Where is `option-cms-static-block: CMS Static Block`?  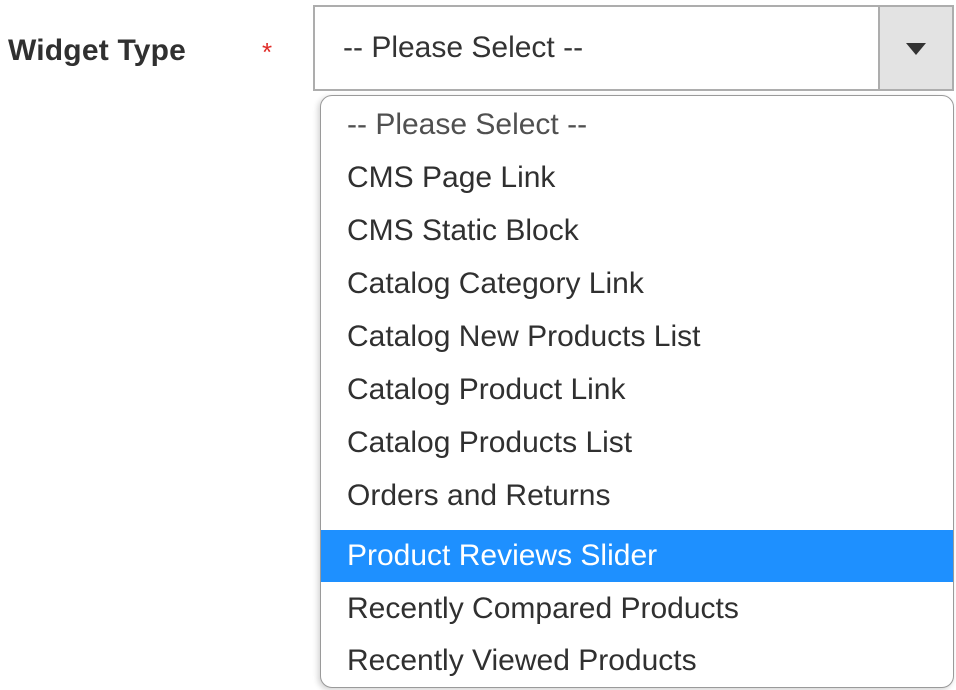 option-cms-static-block: CMS Static Block is located at coordinates (637, 231).